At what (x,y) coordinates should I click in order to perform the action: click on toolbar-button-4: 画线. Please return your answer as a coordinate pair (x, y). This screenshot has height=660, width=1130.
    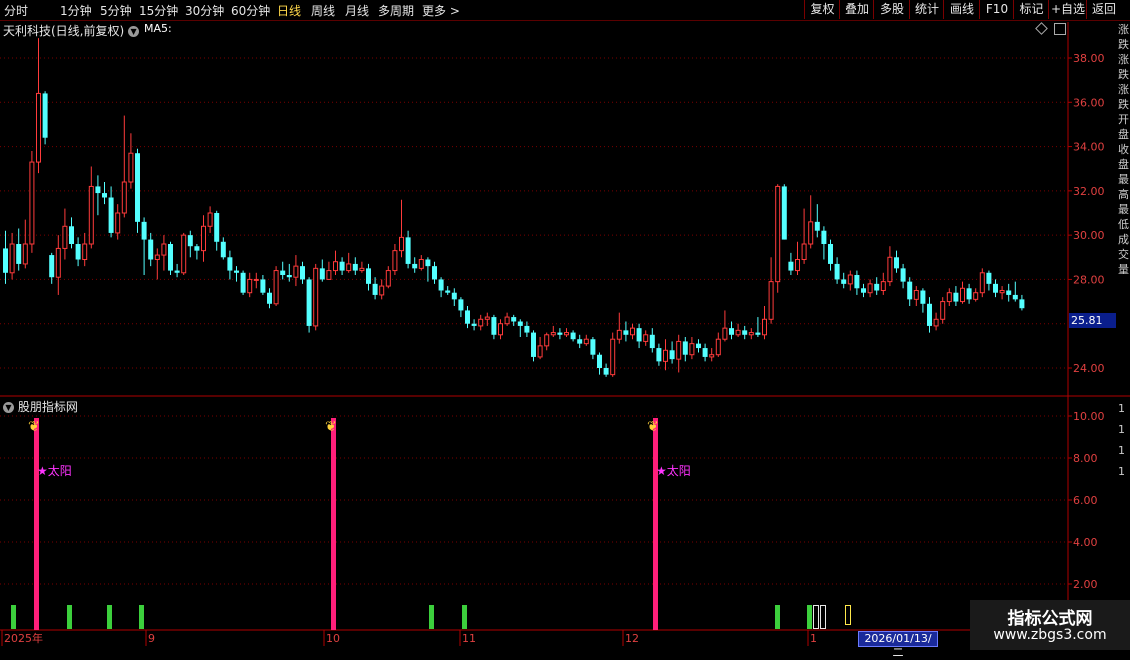
    Looking at the image, I should click on (961, 9).